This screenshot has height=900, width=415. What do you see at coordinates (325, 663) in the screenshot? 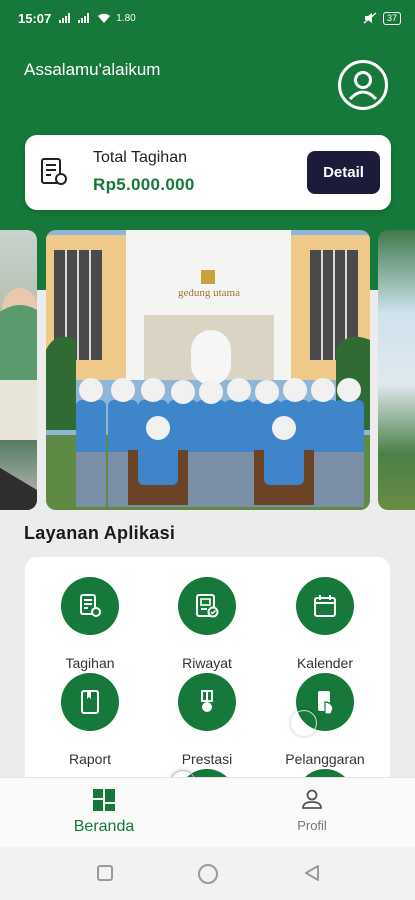
I see `service-label: Kalender` at bounding box center [325, 663].